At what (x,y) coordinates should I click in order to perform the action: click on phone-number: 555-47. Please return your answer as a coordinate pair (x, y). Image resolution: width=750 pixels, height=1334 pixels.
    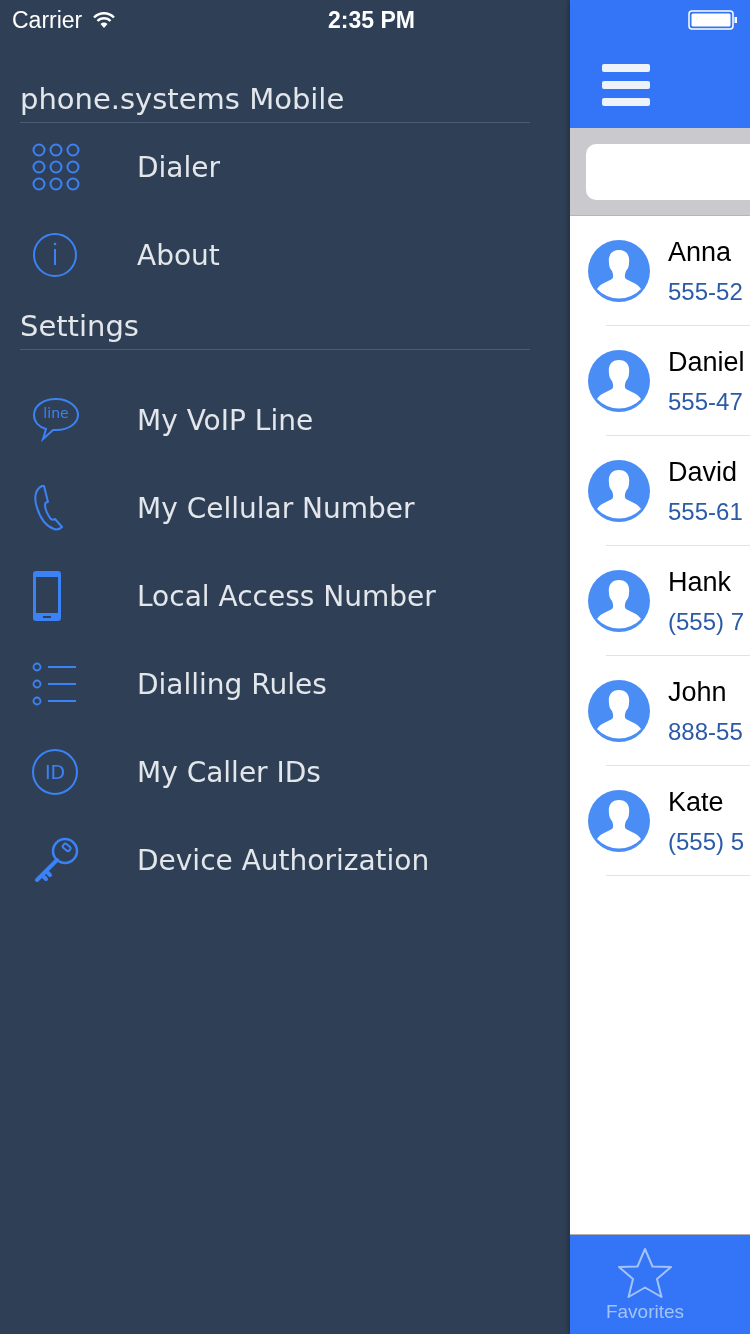
    Looking at the image, I should click on (706, 401).